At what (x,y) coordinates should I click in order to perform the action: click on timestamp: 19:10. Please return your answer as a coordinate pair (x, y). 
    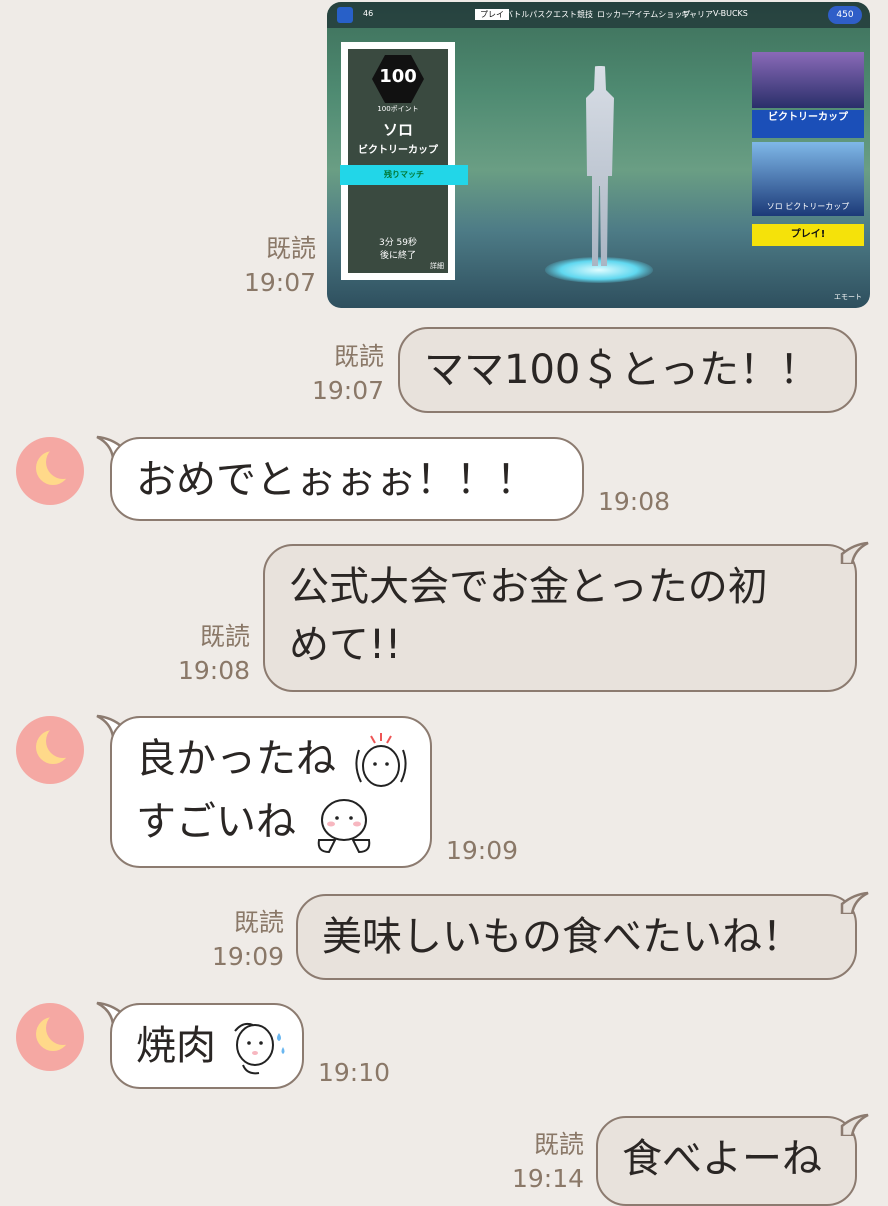
    Looking at the image, I should click on (354, 1072).